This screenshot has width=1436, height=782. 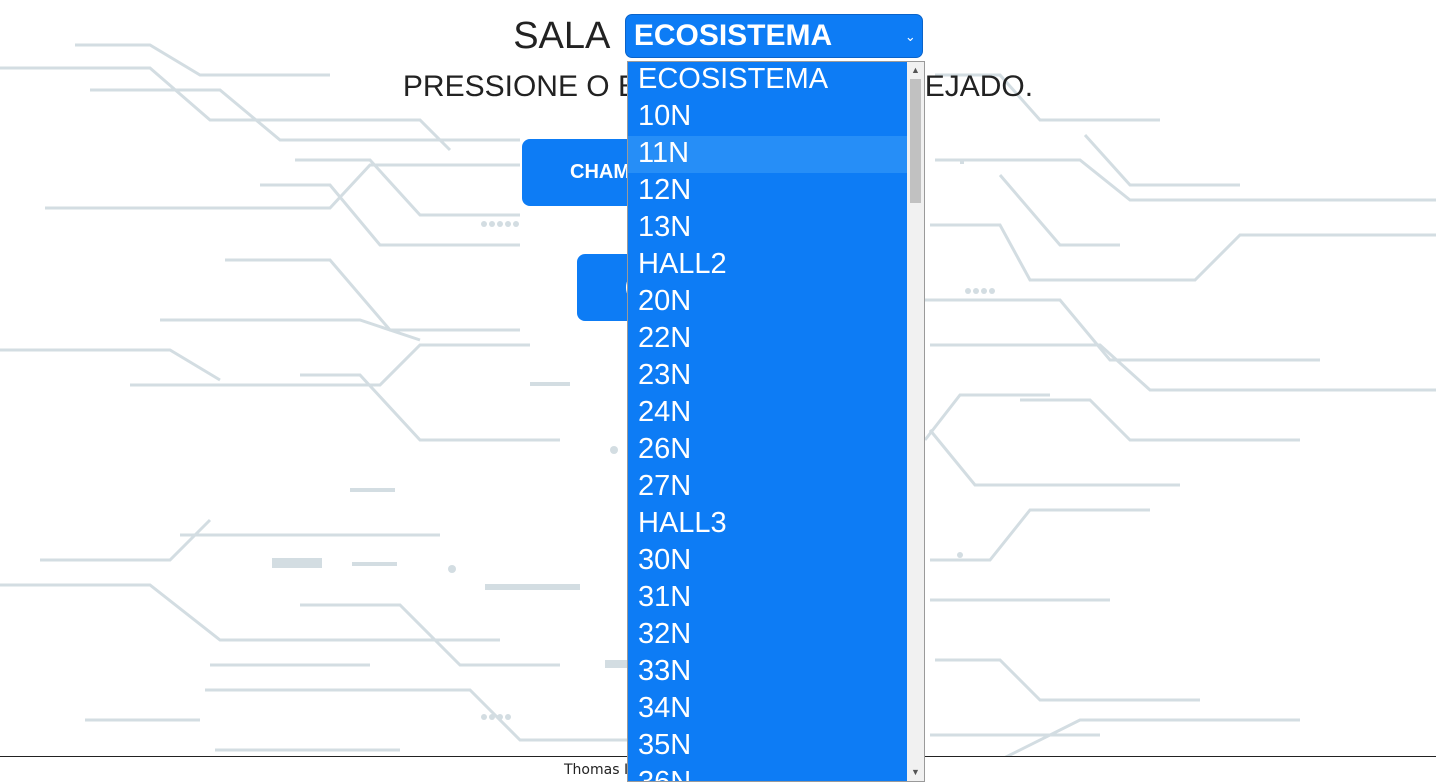 I want to click on header: SALA ECOSISTEMA ⌄, so click(x=718, y=36).